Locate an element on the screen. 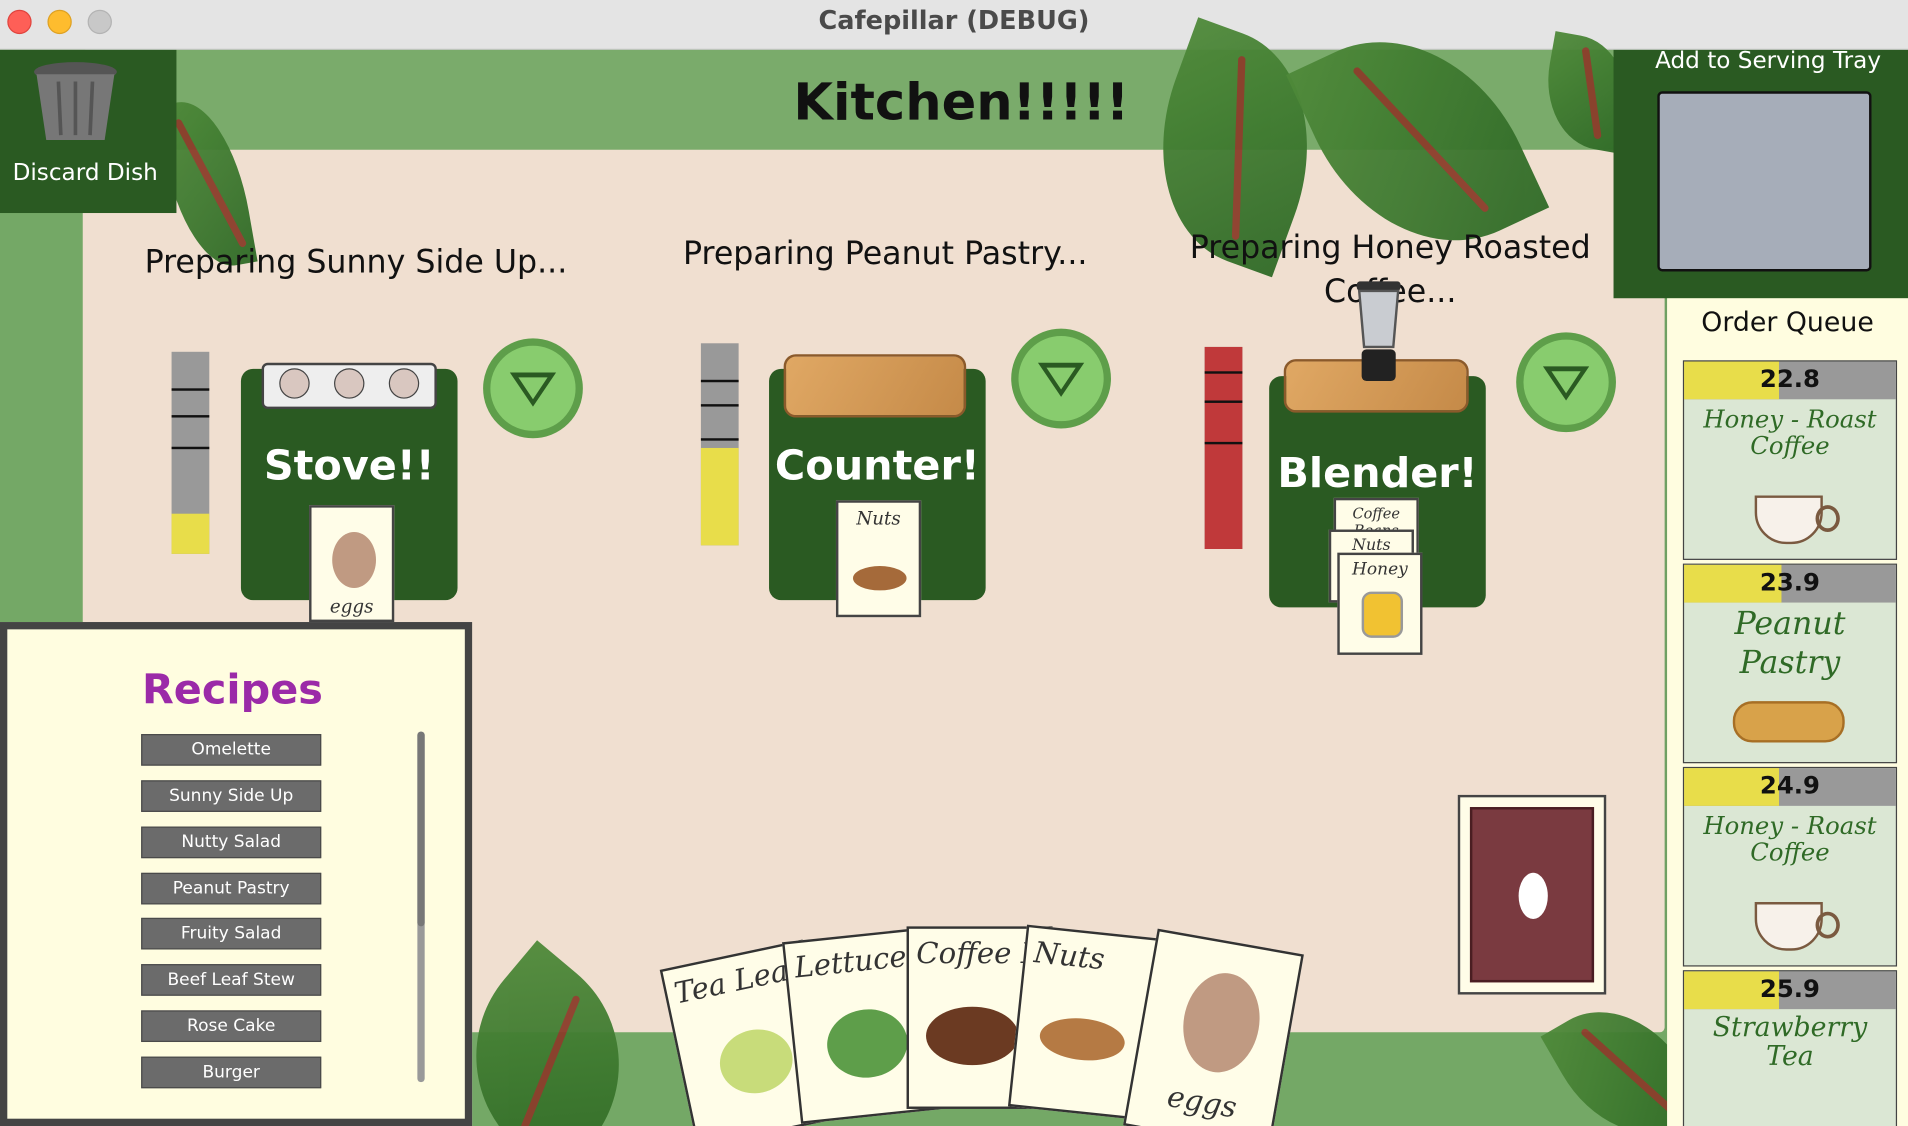 This screenshot has height=1126, width=1908. recipe-button: Peanut Pastry is located at coordinates (231, 888).